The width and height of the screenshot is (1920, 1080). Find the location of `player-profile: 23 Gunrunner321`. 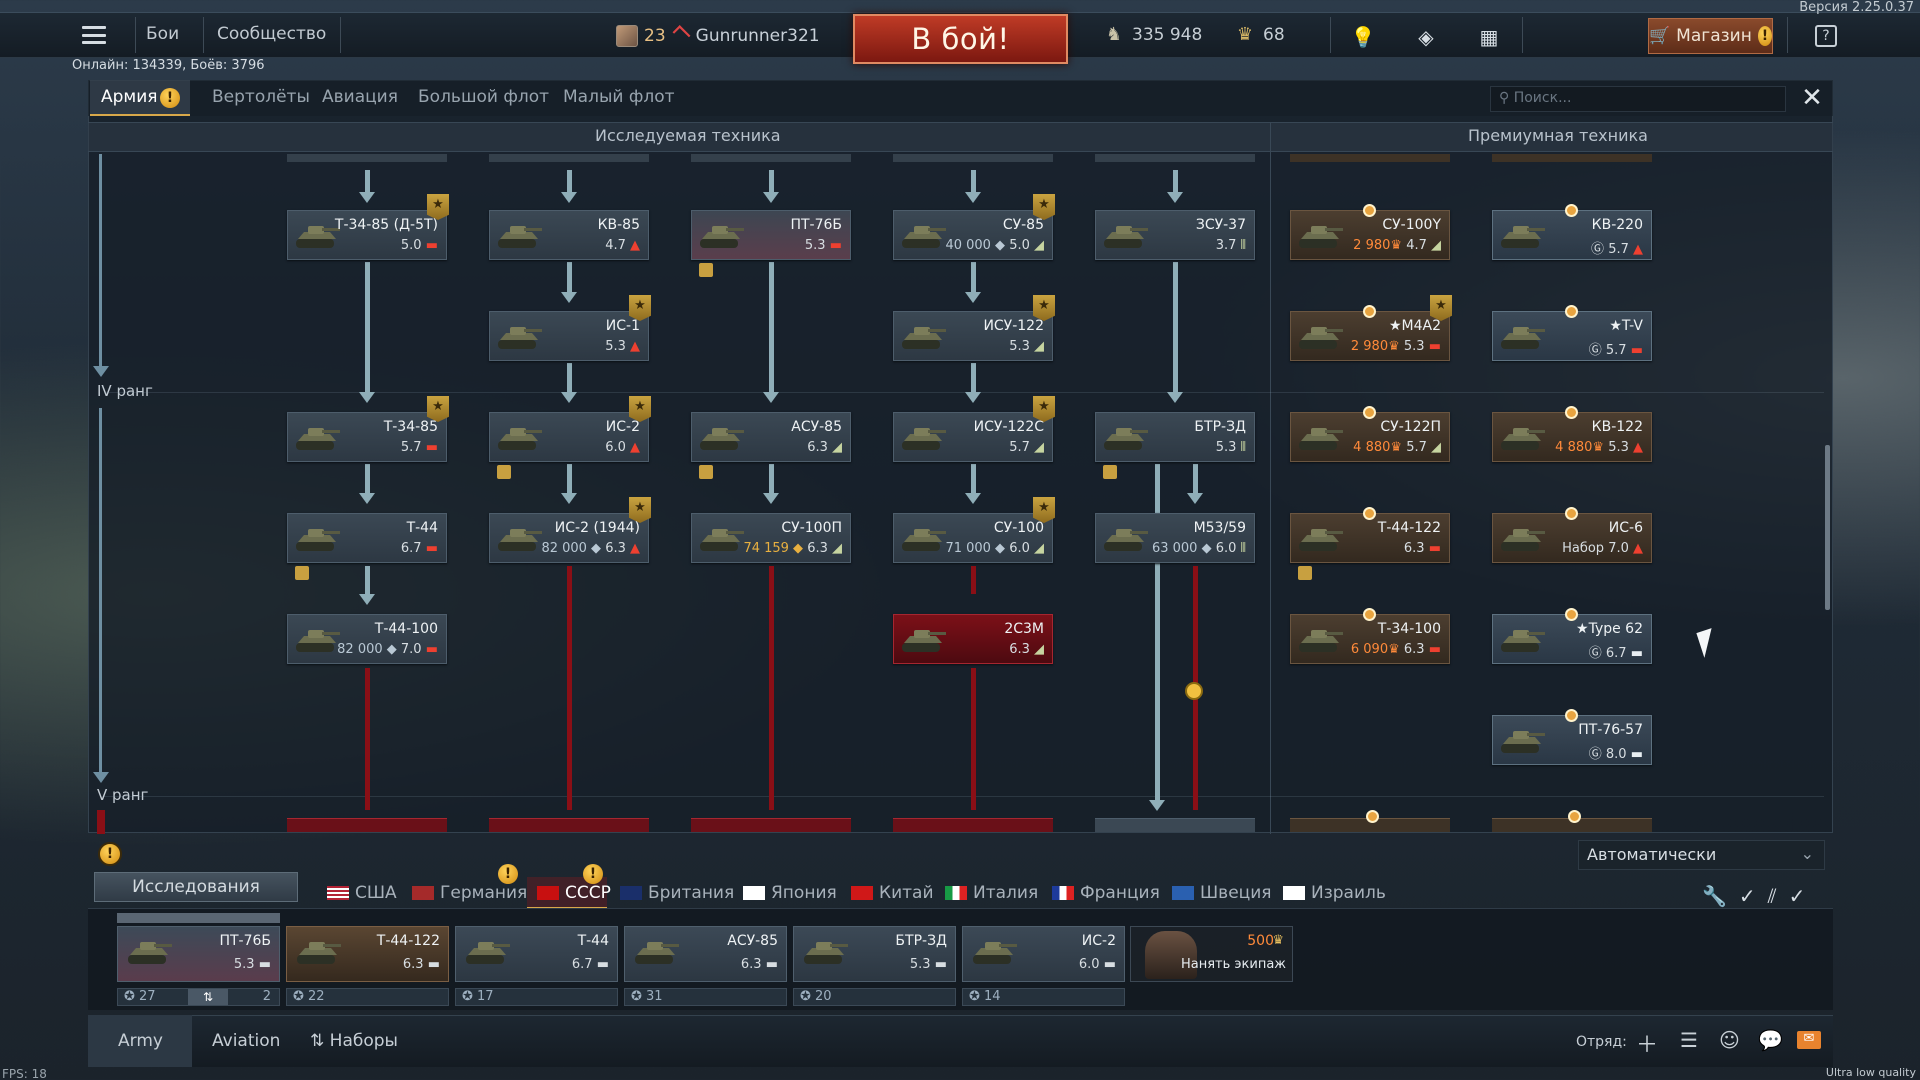

player-profile: 23 Gunrunner321 is located at coordinates (718, 36).